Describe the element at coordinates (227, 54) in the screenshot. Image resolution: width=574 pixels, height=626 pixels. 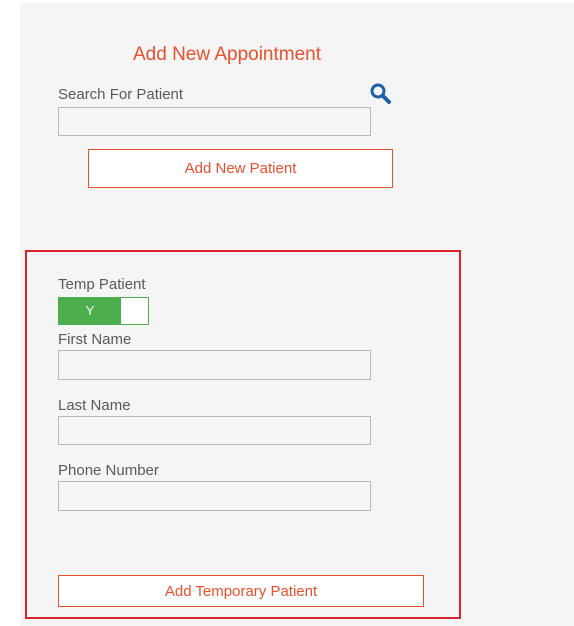
I see `page-title: Add New Appointment` at that location.